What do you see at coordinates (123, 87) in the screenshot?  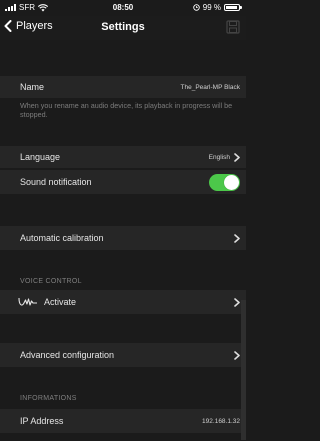 I see `name-row: Name The_Pearl-MP Black` at bounding box center [123, 87].